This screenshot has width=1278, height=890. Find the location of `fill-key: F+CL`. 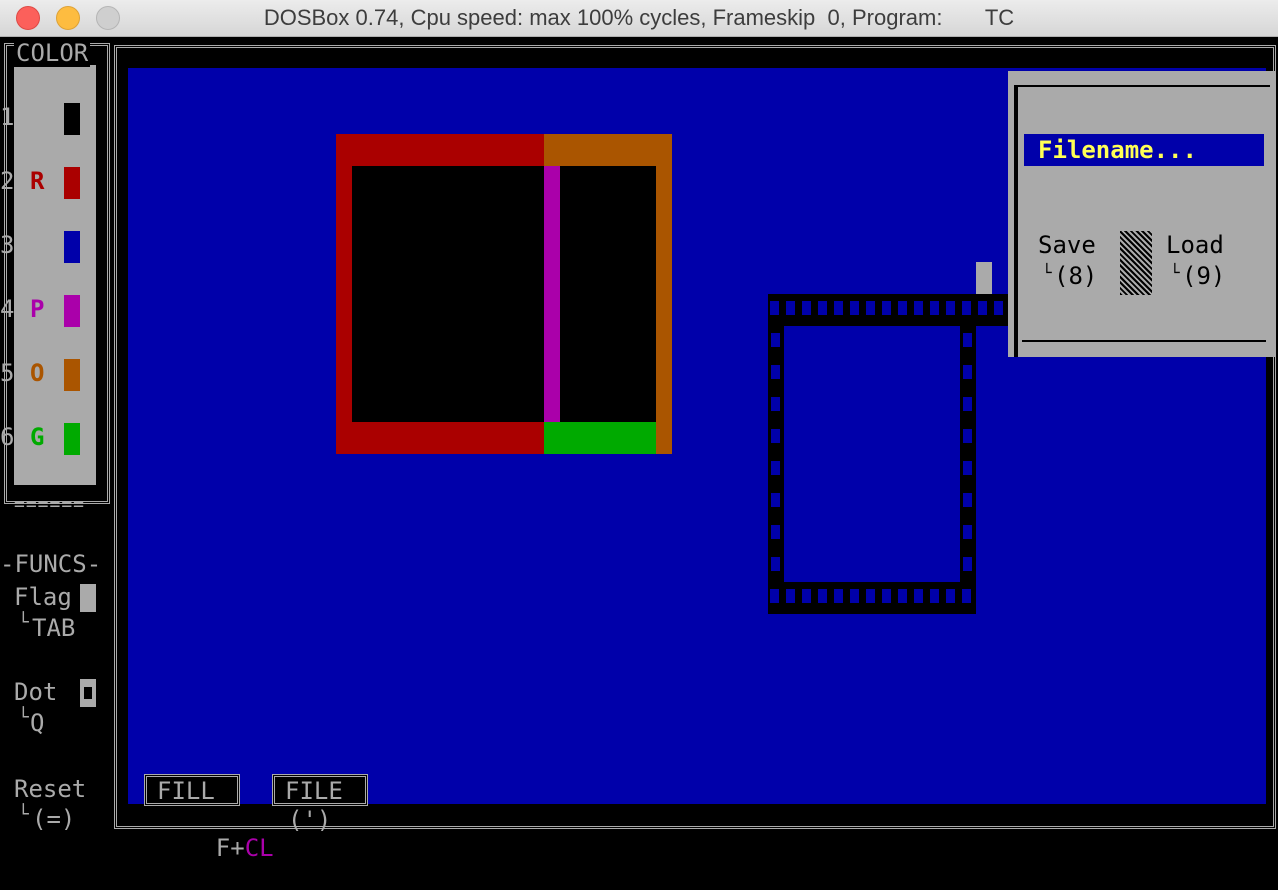

fill-key: F+CL is located at coordinates (216, 848).